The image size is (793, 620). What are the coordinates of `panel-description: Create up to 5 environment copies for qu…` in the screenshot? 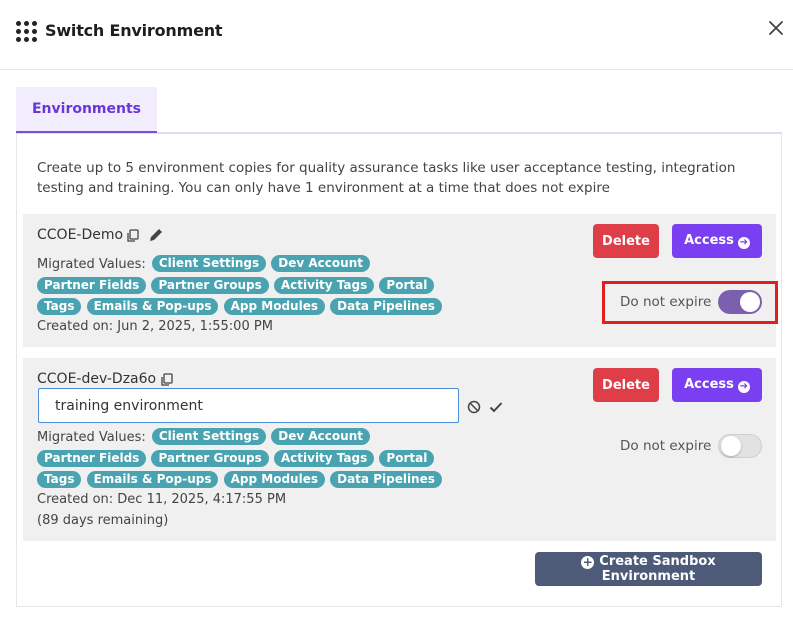 It's located at (386, 178).